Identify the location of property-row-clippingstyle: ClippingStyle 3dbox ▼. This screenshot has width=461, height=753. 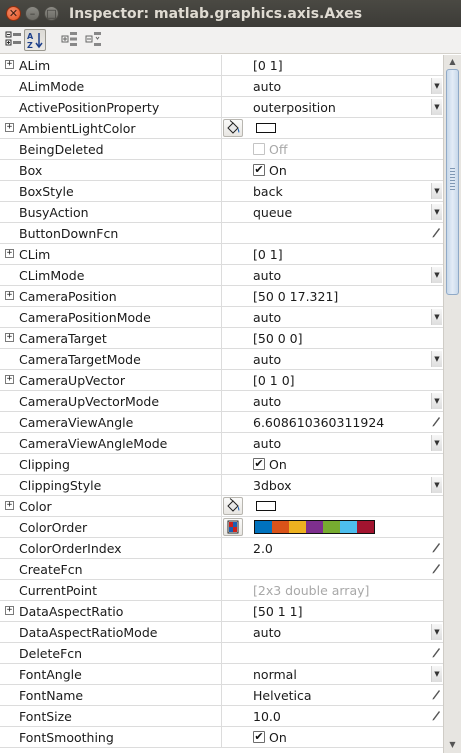
(221, 485).